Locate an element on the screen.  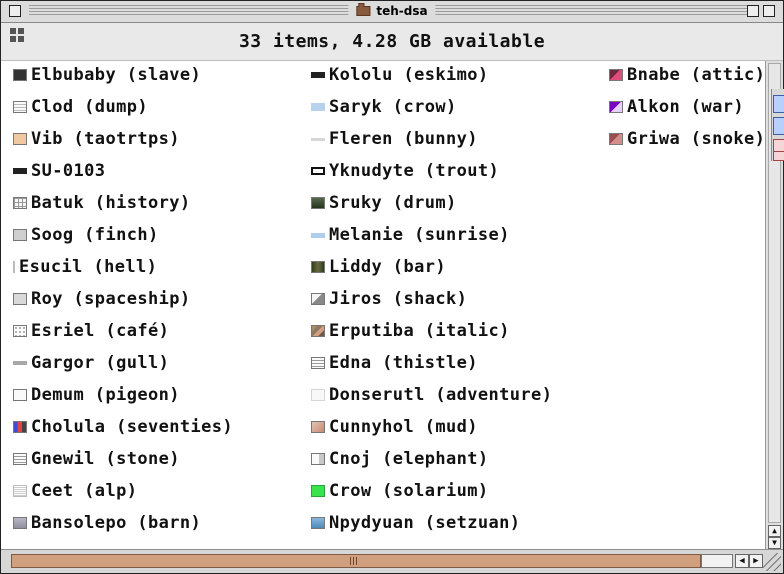
collapse-box is located at coordinates (769, 11).